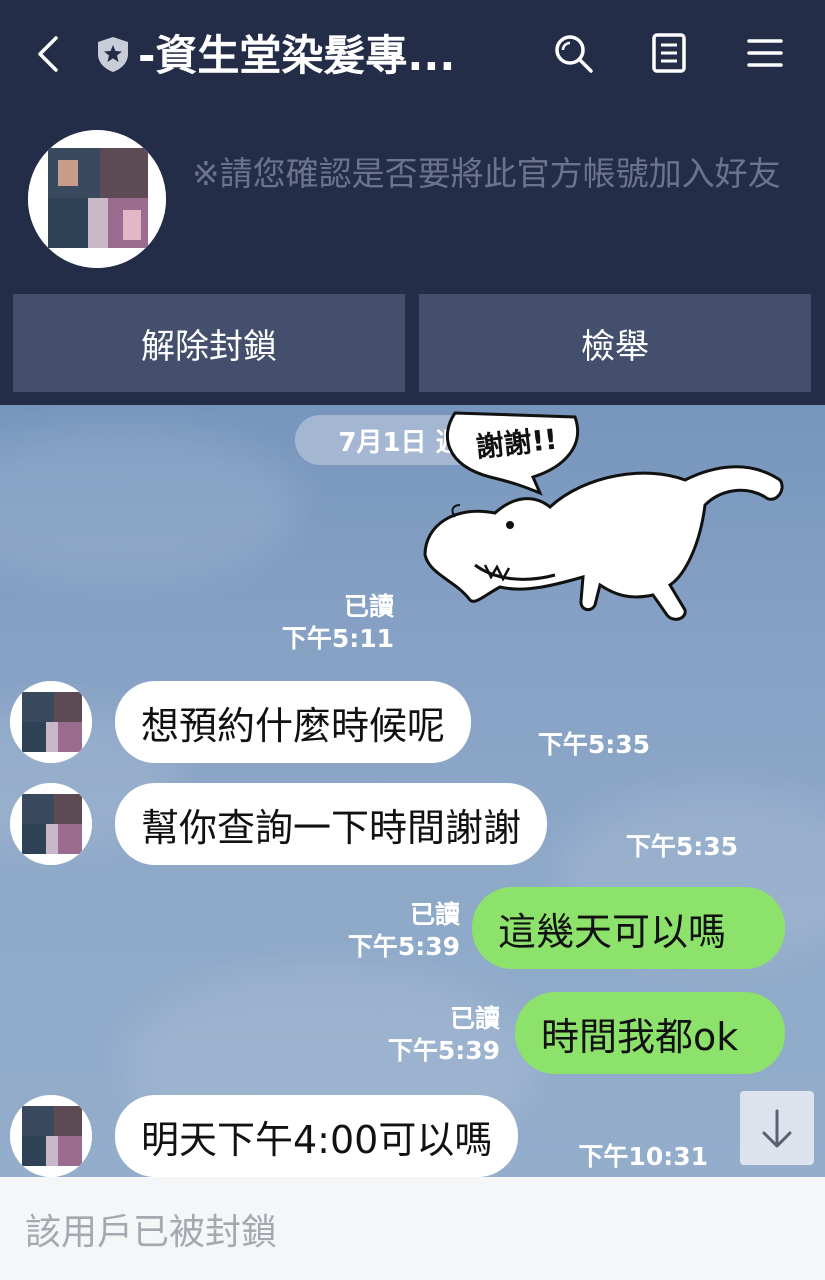  I want to click on message-time: 下午5:11, so click(337, 638).